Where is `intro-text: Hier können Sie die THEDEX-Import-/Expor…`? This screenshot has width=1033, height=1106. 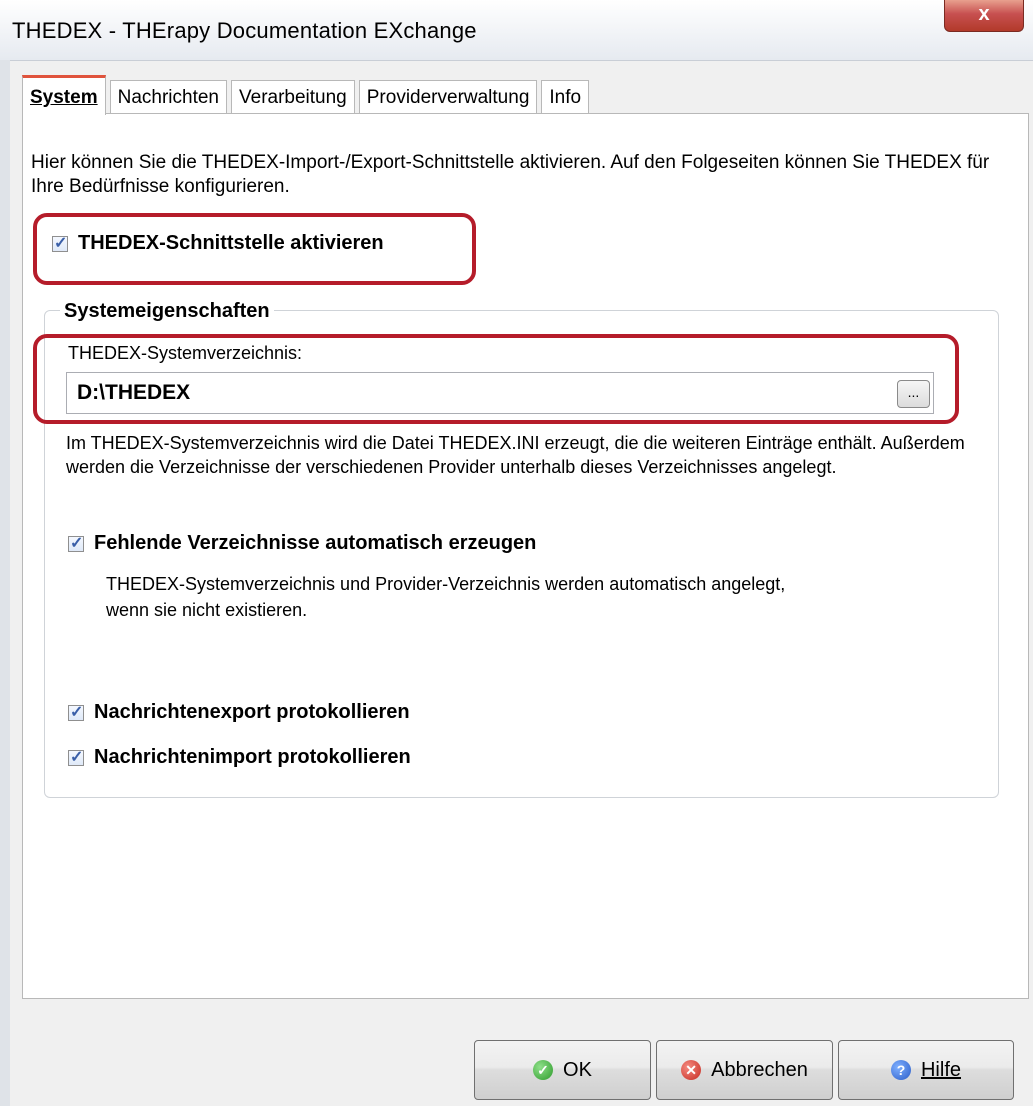 intro-text: Hier können Sie die THEDEX-Import-/Expor… is located at coordinates (510, 174).